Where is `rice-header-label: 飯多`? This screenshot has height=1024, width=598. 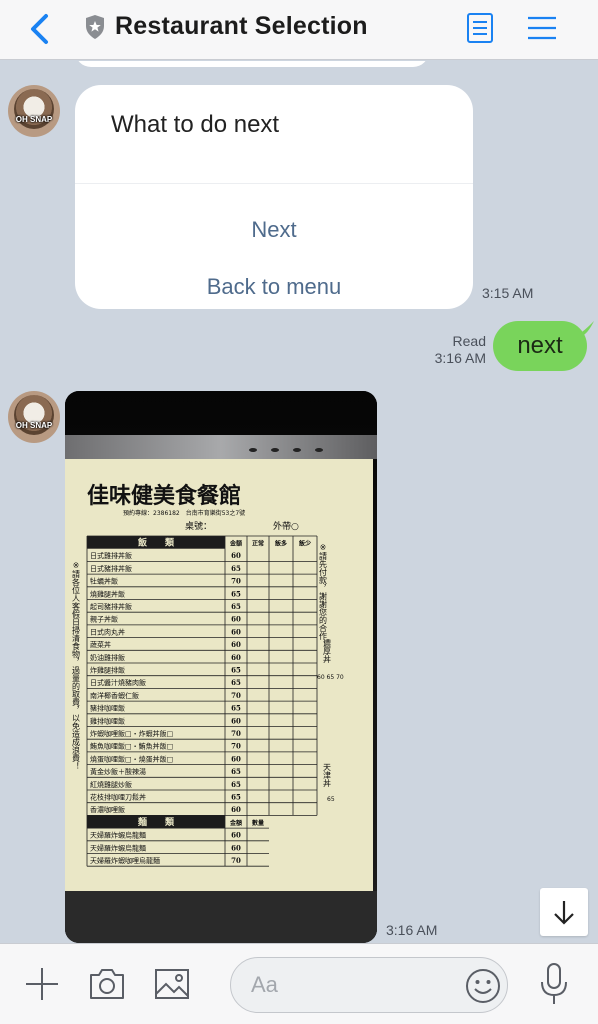 rice-header-label: 飯多 is located at coordinates (280, 544).